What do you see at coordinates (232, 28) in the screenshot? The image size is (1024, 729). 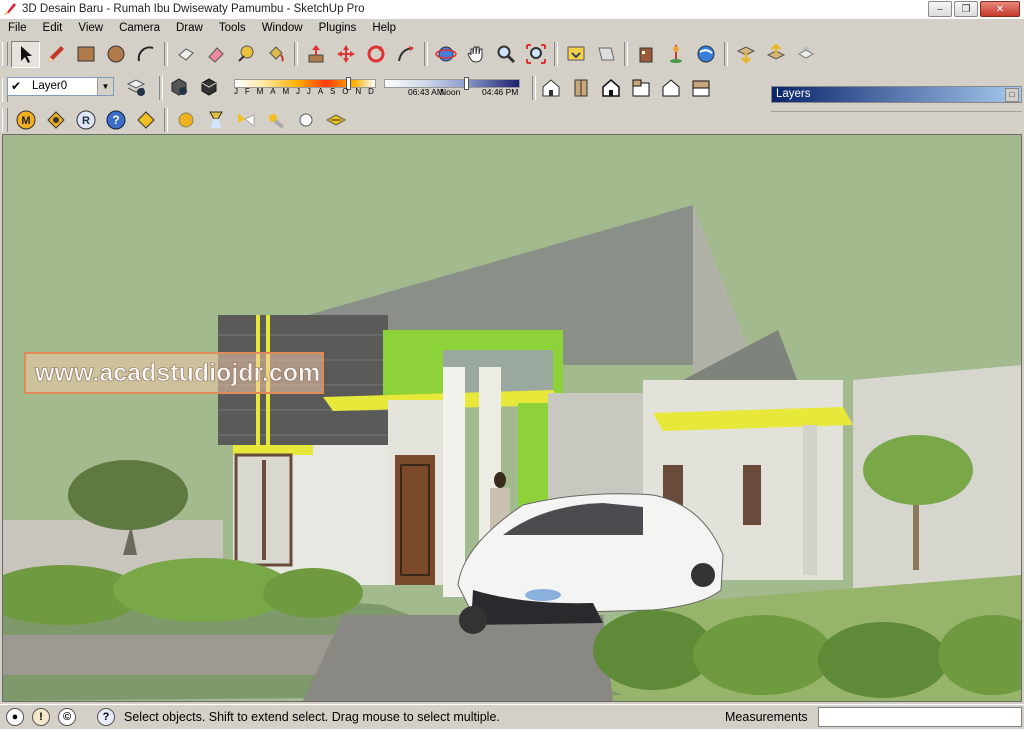 I see `menu-tools: Tools` at bounding box center [232, 28].